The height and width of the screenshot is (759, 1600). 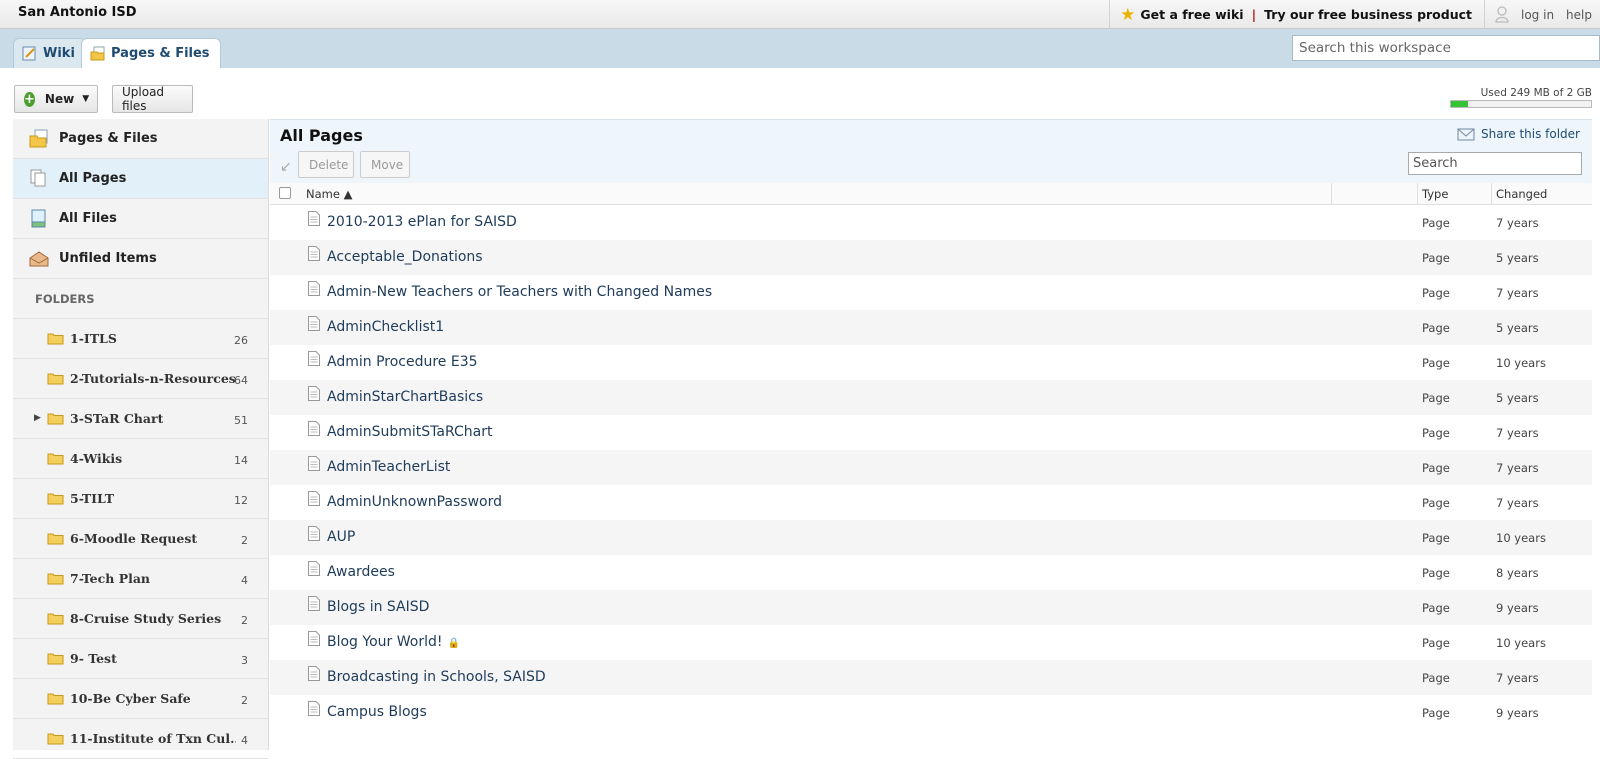 What do you see at coordinates (385, 164) in the screenshot?
I see `move-button: Move` at bounding box center [385, 164].